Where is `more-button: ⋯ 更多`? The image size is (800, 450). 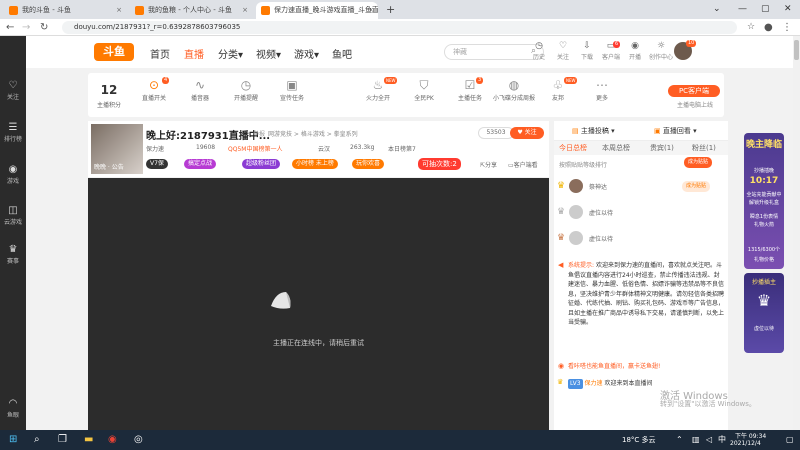 more-button: ⋯ 更多 is located at coordinates (602, 89).